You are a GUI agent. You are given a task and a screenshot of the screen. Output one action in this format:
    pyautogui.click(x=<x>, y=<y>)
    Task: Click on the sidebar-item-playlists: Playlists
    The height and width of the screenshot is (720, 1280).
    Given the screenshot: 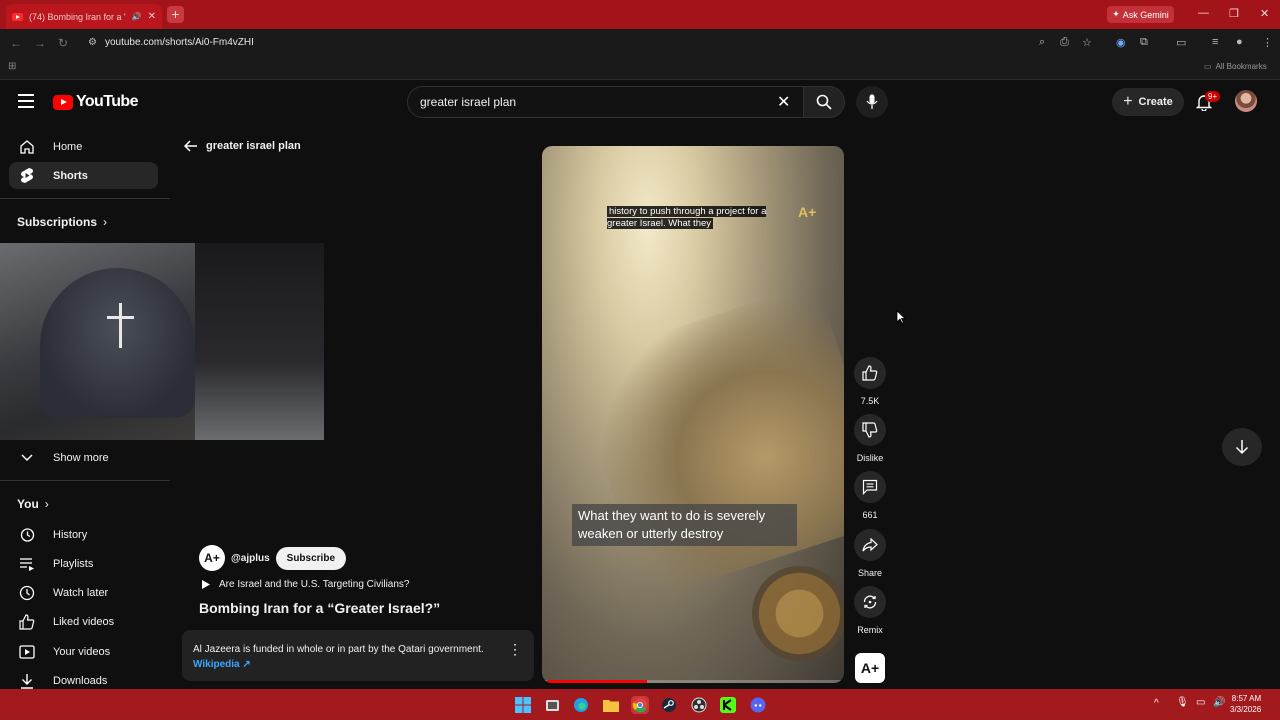 What is the action you would take?
    pyautogui.click(x=83, y=563)
    